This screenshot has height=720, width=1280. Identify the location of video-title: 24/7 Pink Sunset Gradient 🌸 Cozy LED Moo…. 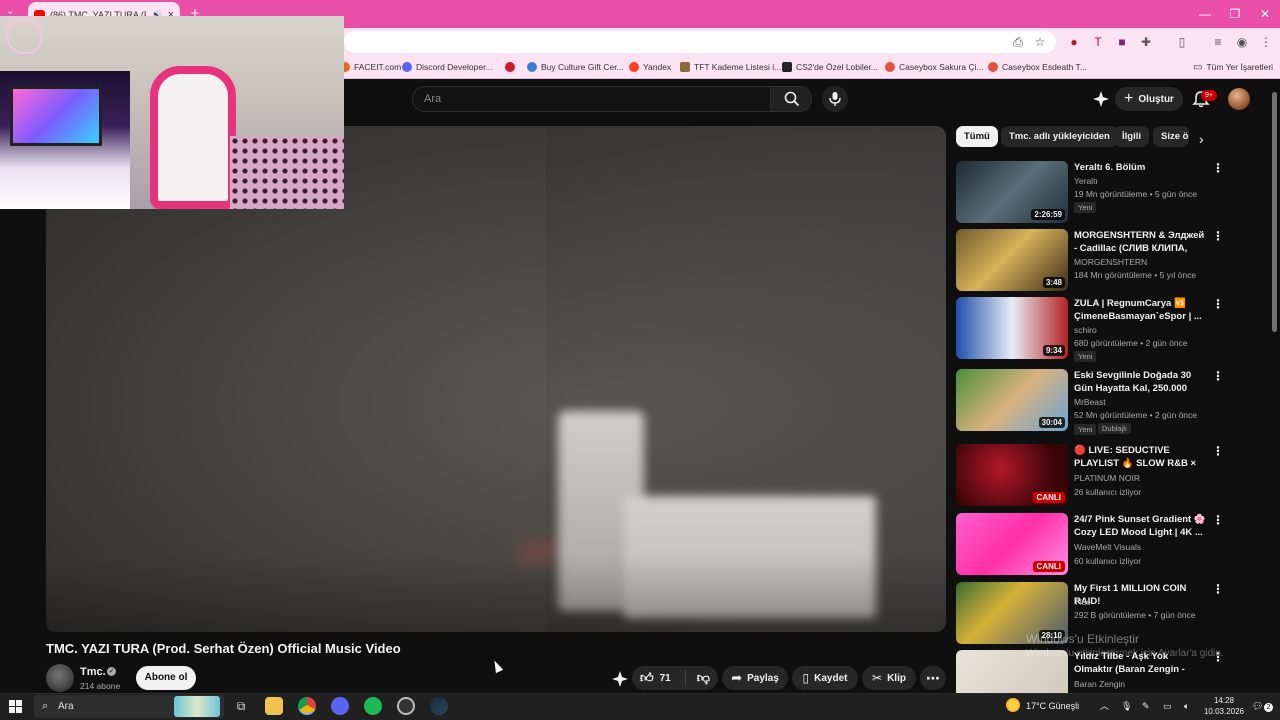
(1141, 526).